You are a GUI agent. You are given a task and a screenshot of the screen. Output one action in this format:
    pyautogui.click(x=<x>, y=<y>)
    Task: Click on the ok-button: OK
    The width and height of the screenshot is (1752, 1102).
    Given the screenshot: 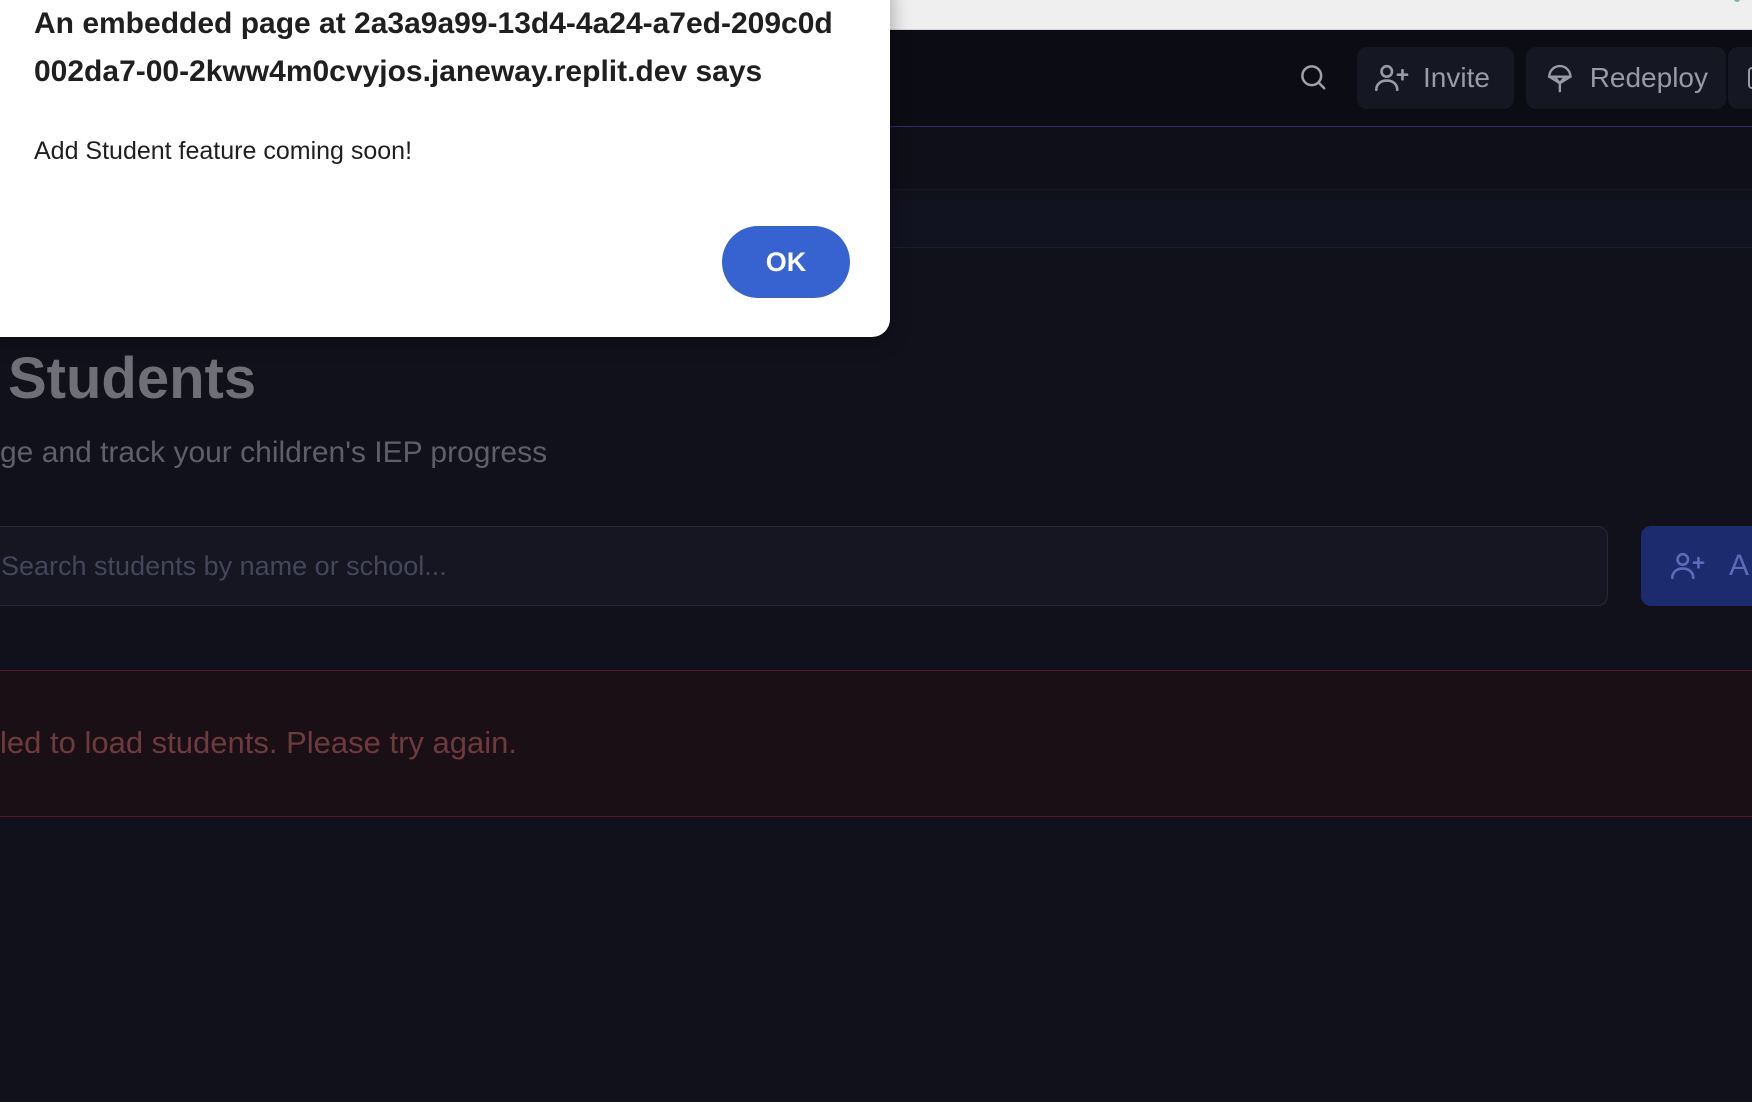 What is the action you would take?
    pyautogui.click(x=786, y=262)
    